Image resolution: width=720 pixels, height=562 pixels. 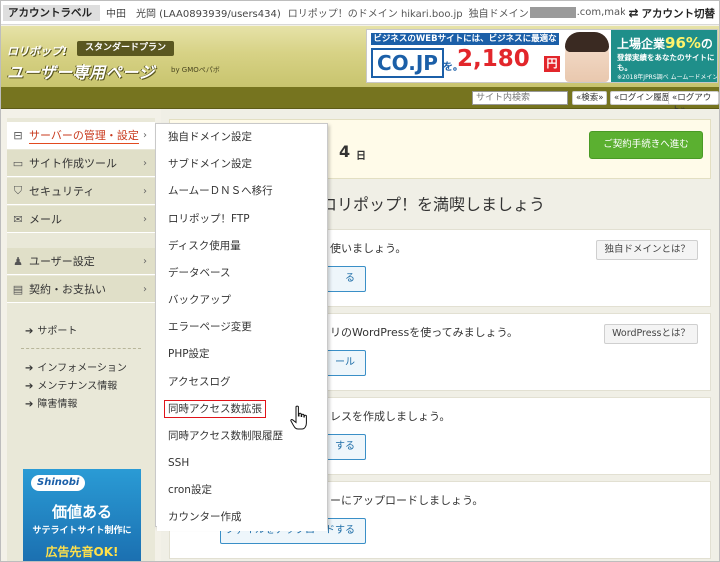 What do you see at coordinates (58, 483) in the screenshot?
I see `shinobi-logo: Shinobi` at bounding box center [58, 483].